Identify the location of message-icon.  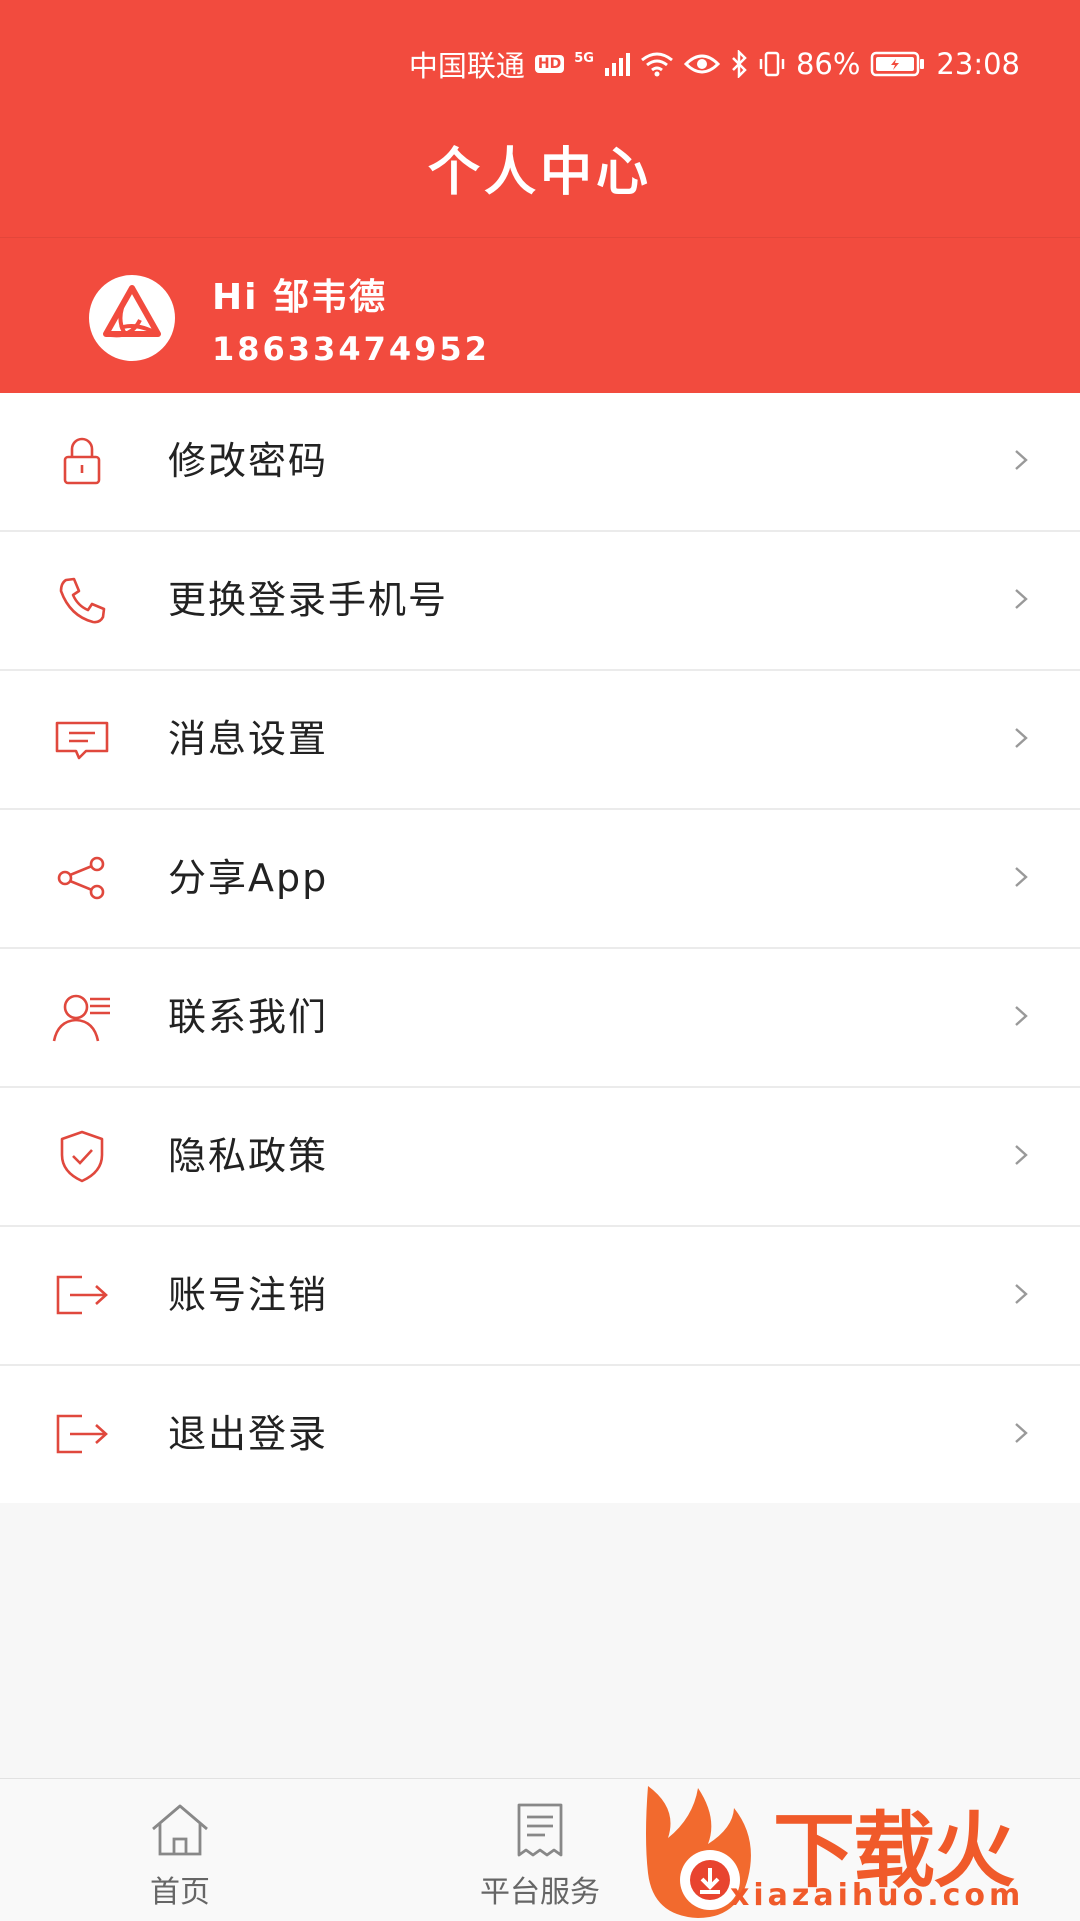
(82, 740).